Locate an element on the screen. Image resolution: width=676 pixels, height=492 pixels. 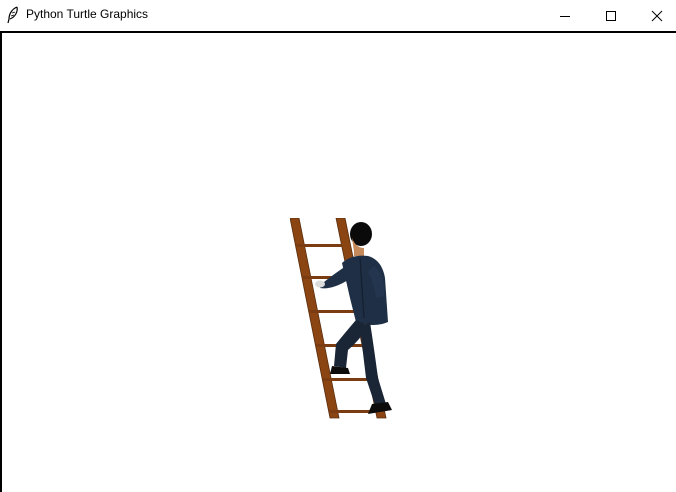
close-icon is located at coordinates (657, 16).